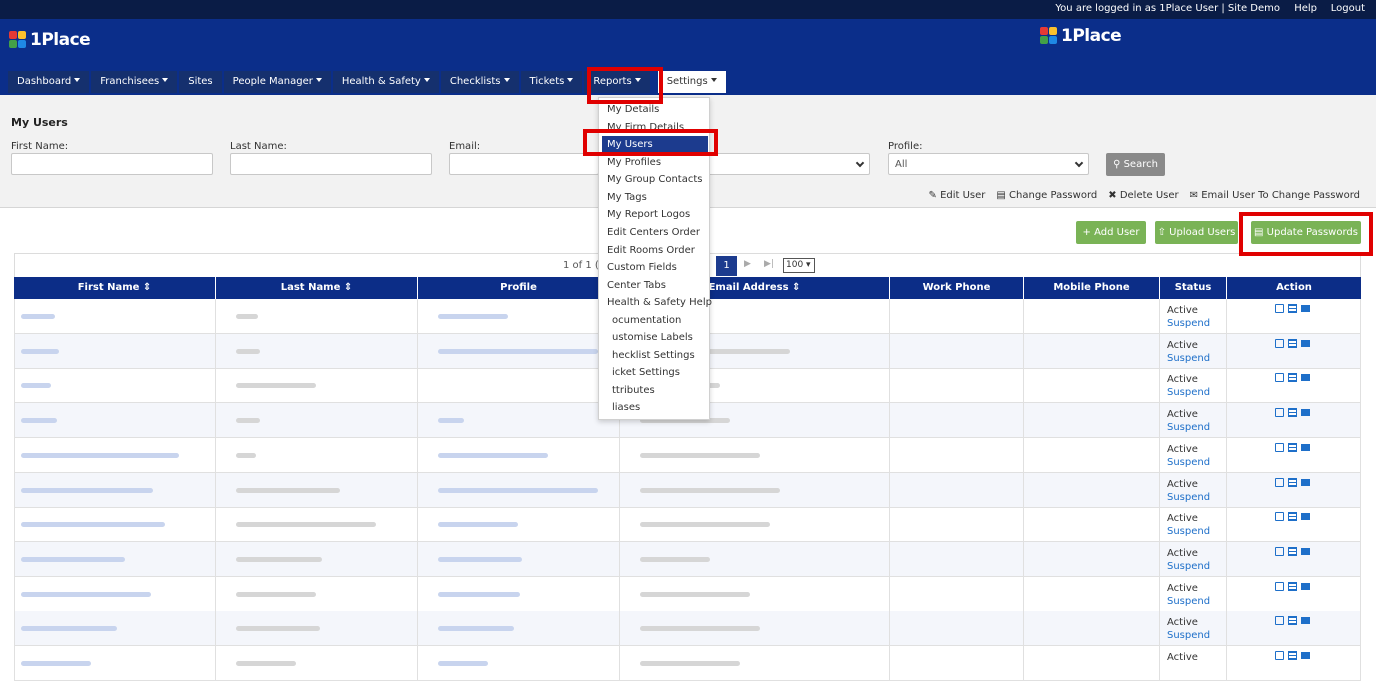  I want to click on nav-checklists: Checklists, so click(479, 82).